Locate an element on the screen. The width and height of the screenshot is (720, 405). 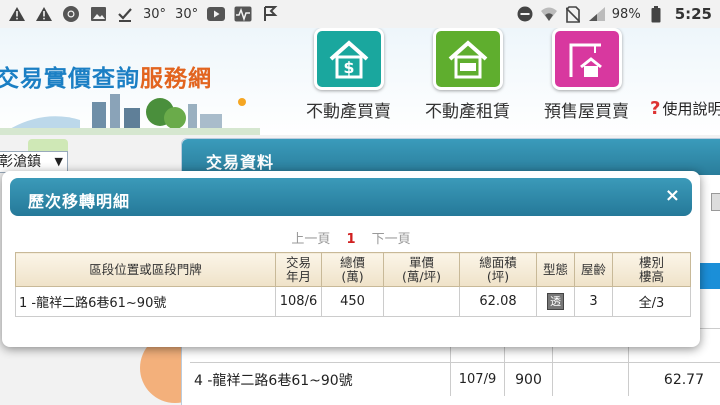
nav-label: 預售屋買賣 is located at coordinates (586, 112).